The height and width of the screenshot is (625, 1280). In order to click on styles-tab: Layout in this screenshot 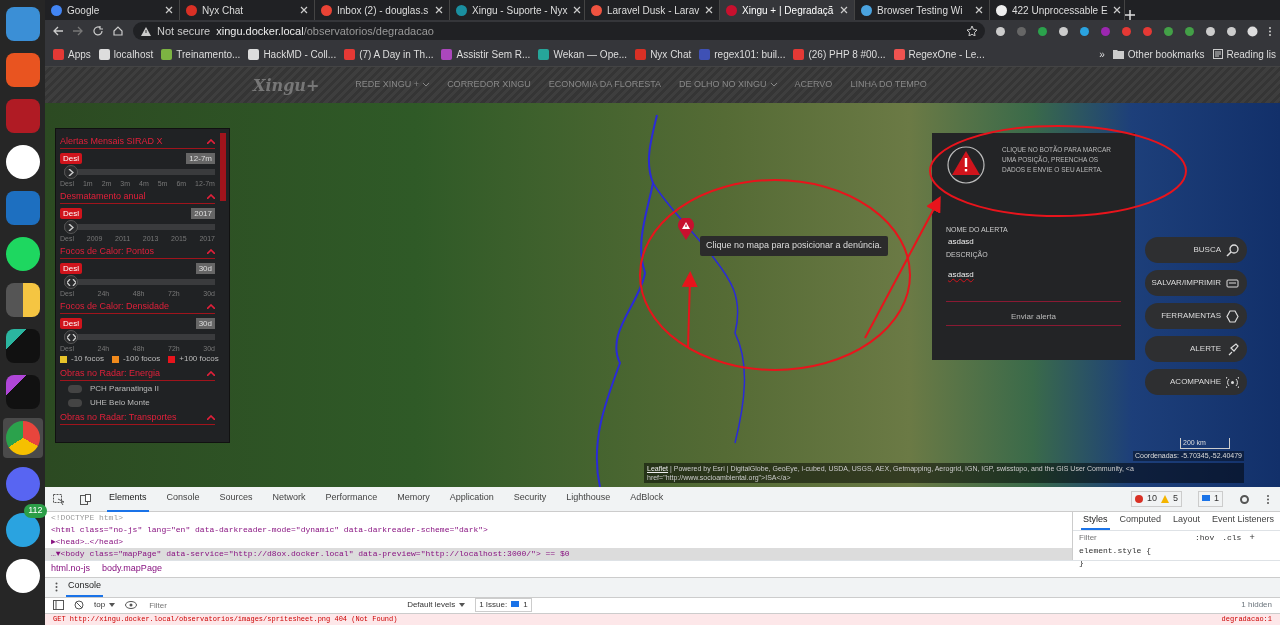, I will do `click(1187, 521)`.